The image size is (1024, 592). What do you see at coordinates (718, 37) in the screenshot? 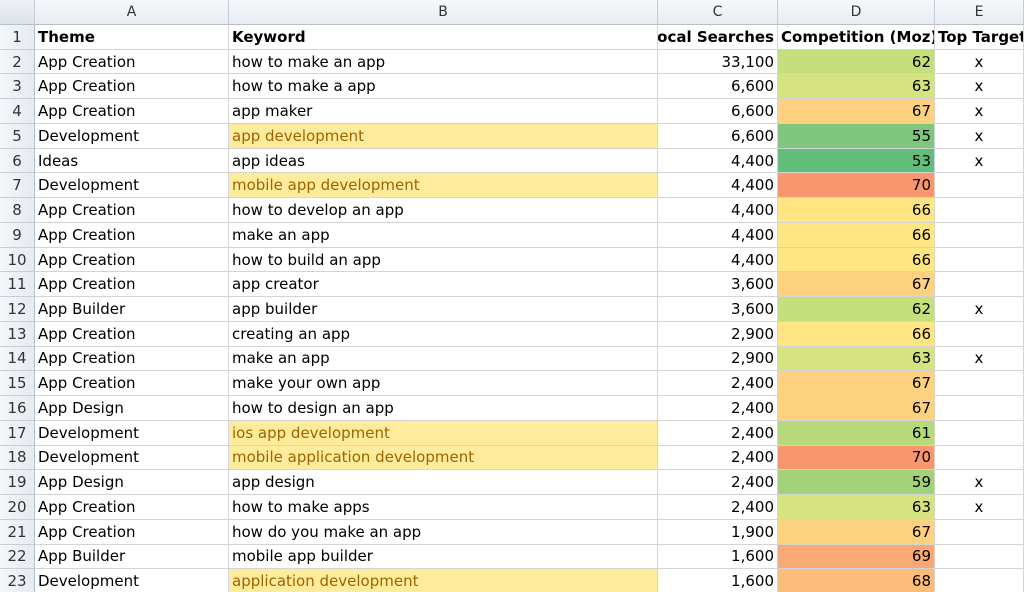
I see `header-local-searches: Local Searches` at bounding box center [718, 37].